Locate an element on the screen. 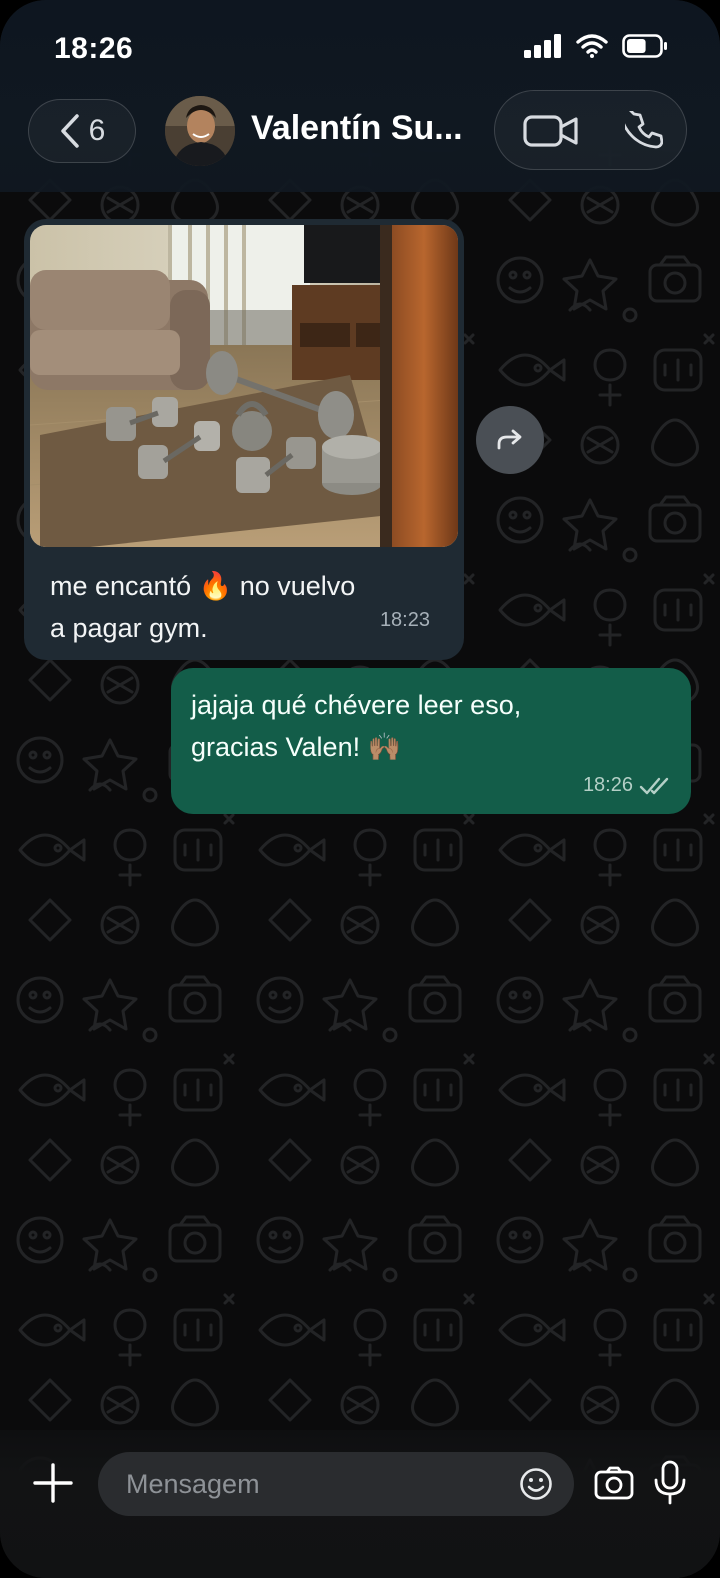 The height and width of the screenshot is (1578, 720). double-check-icon is located at coordinates (654, 785).